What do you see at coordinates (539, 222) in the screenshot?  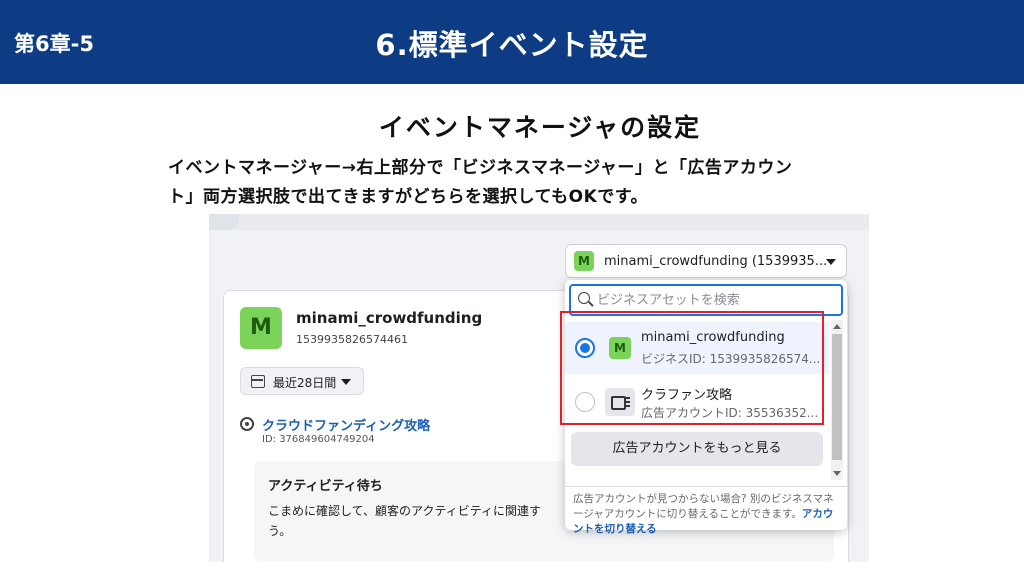 I see `top-strip` at bounding box center [539, 222].